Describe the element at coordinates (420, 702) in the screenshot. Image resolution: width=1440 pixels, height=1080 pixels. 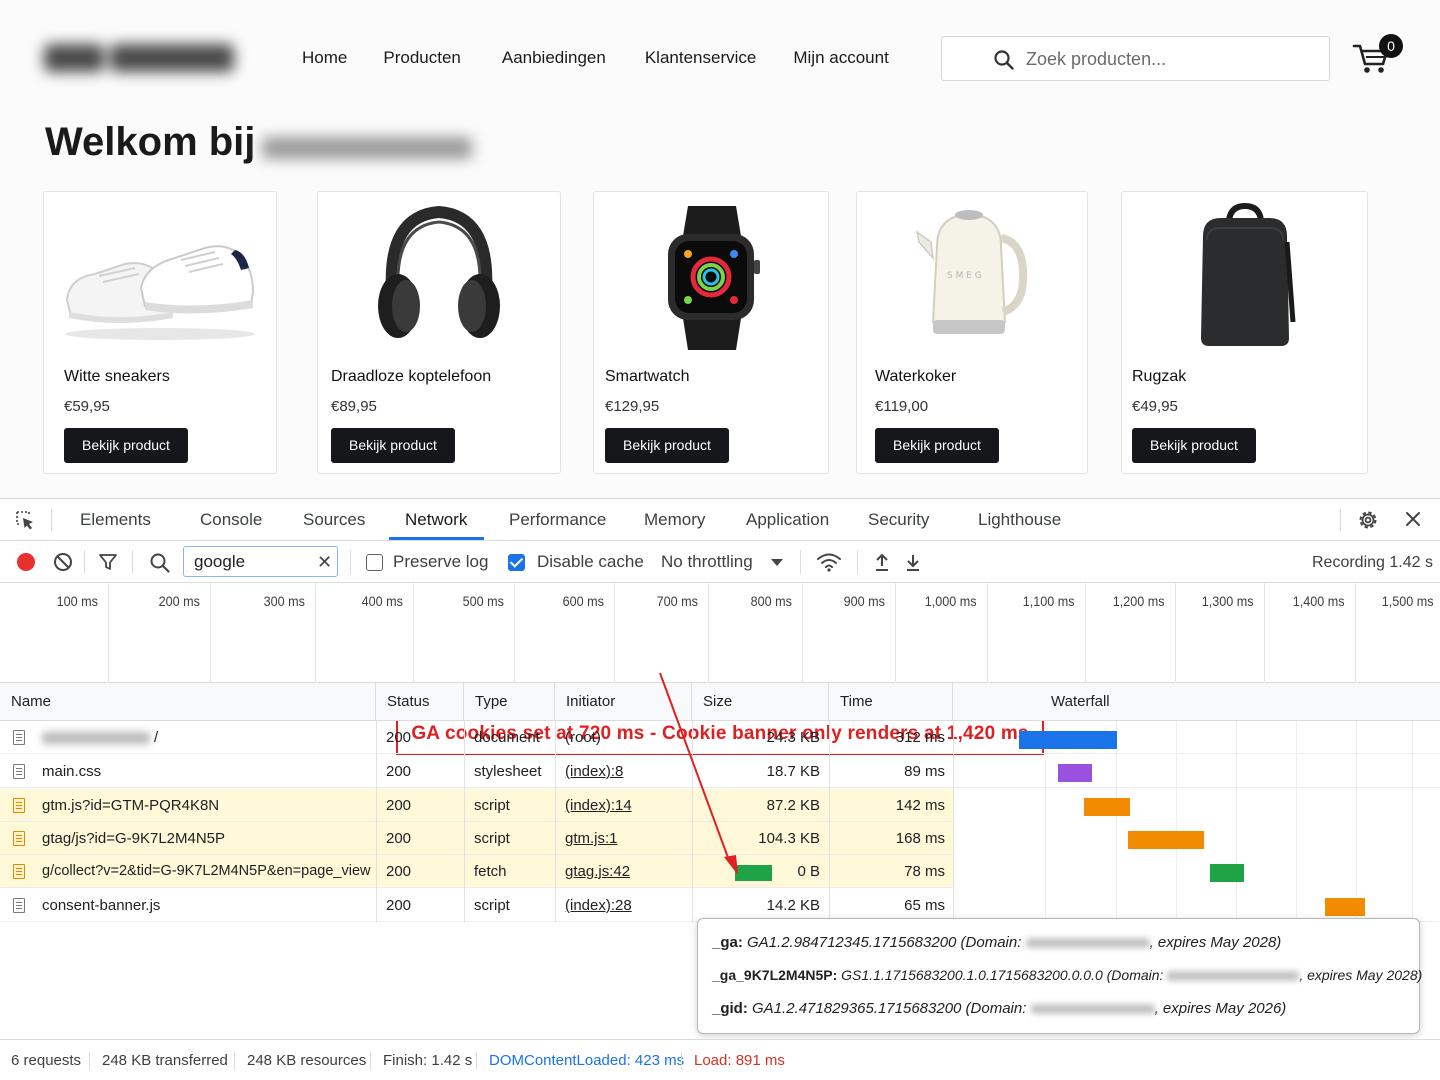
I see `column-status: Status` at that location.